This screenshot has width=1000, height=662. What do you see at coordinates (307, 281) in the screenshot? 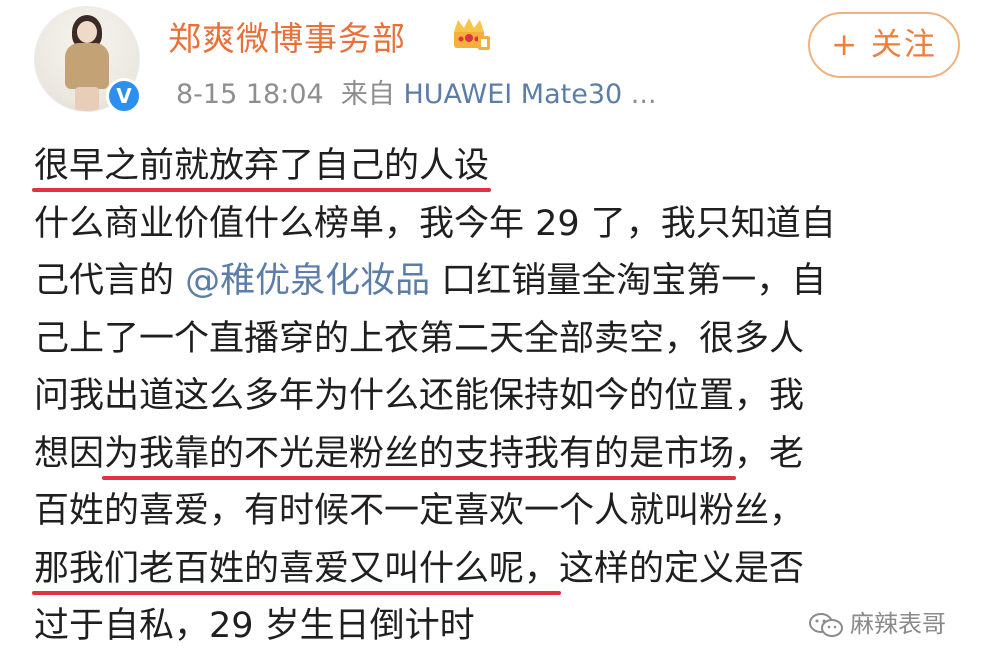
I see `mention-link: @稚优泉化妆品` at bounding box center [307, 281].